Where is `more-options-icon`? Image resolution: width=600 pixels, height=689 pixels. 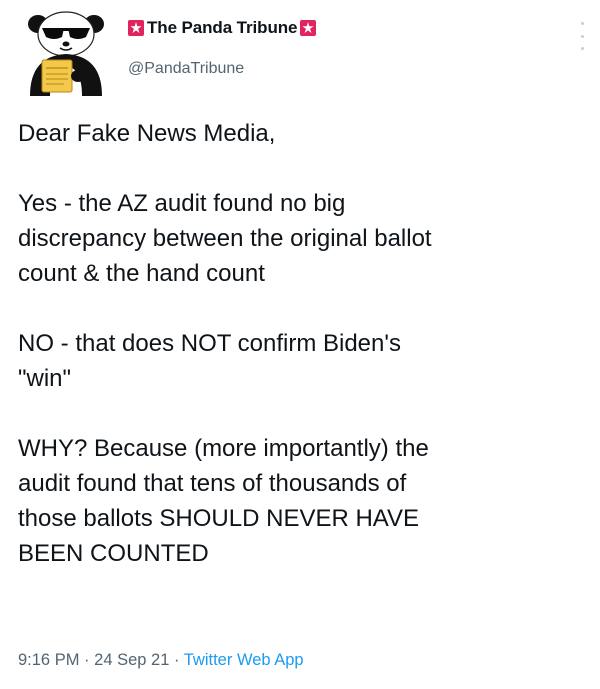 more-options-icon is located at coordinates (582, 36).